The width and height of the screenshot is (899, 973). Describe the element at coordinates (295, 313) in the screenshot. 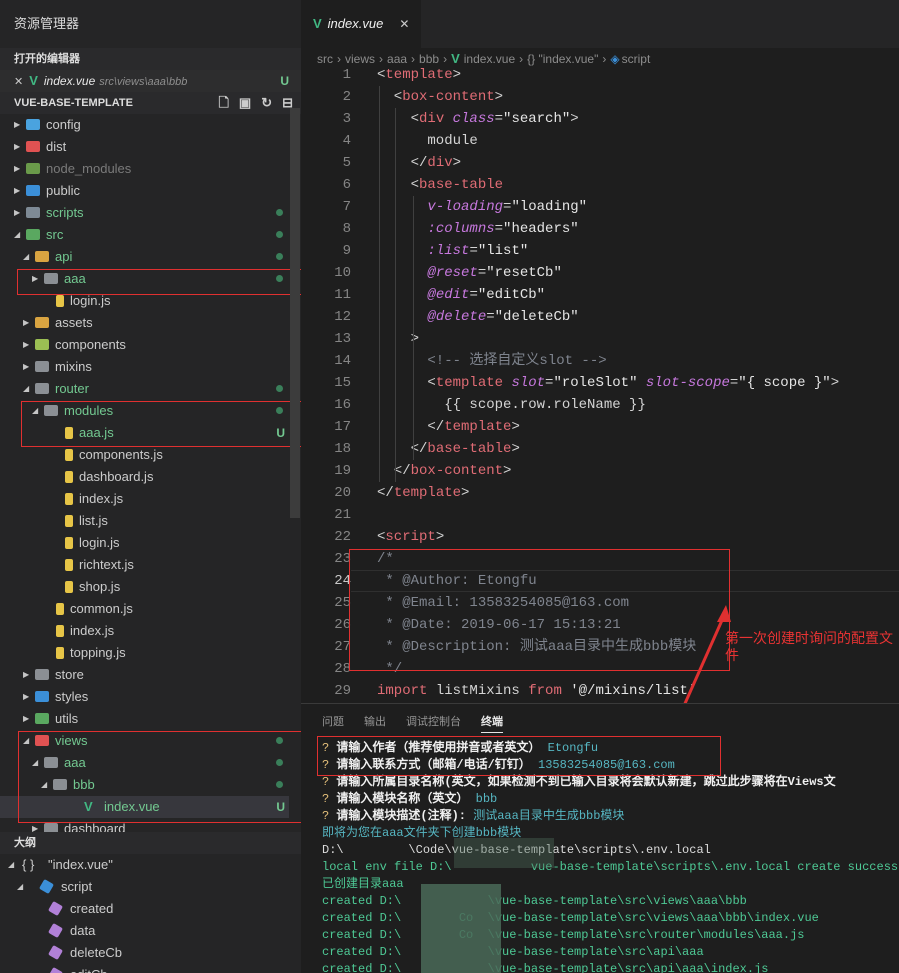

I see `sidebar-scrollbar` at that location.